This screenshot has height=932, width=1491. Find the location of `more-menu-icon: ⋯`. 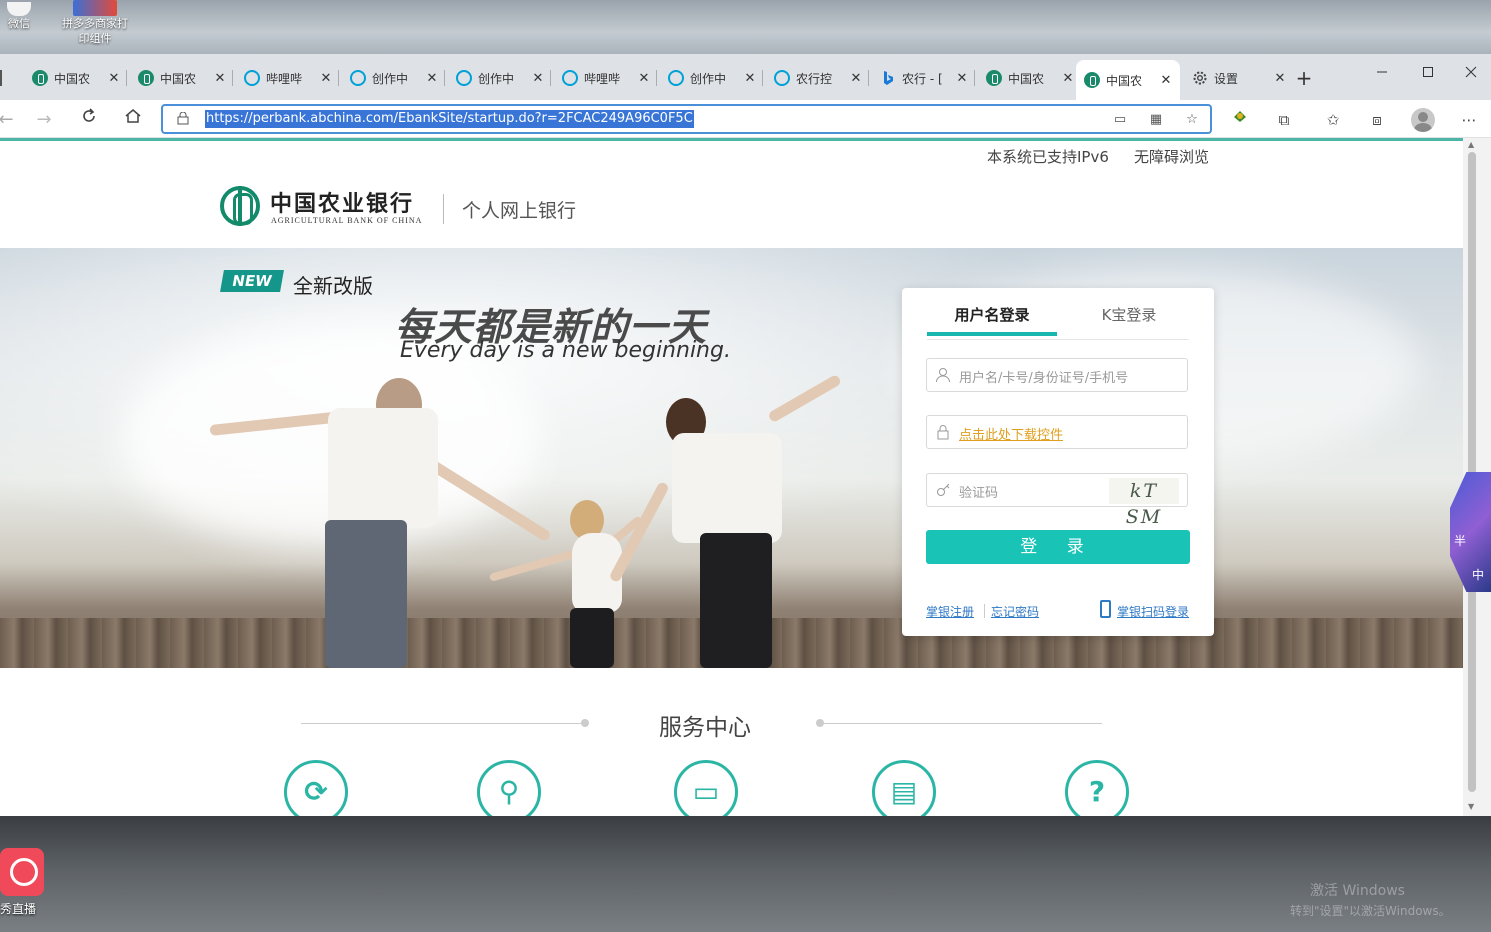

more-menu-icon: ⋯ is located at coordinates (1469, 120).